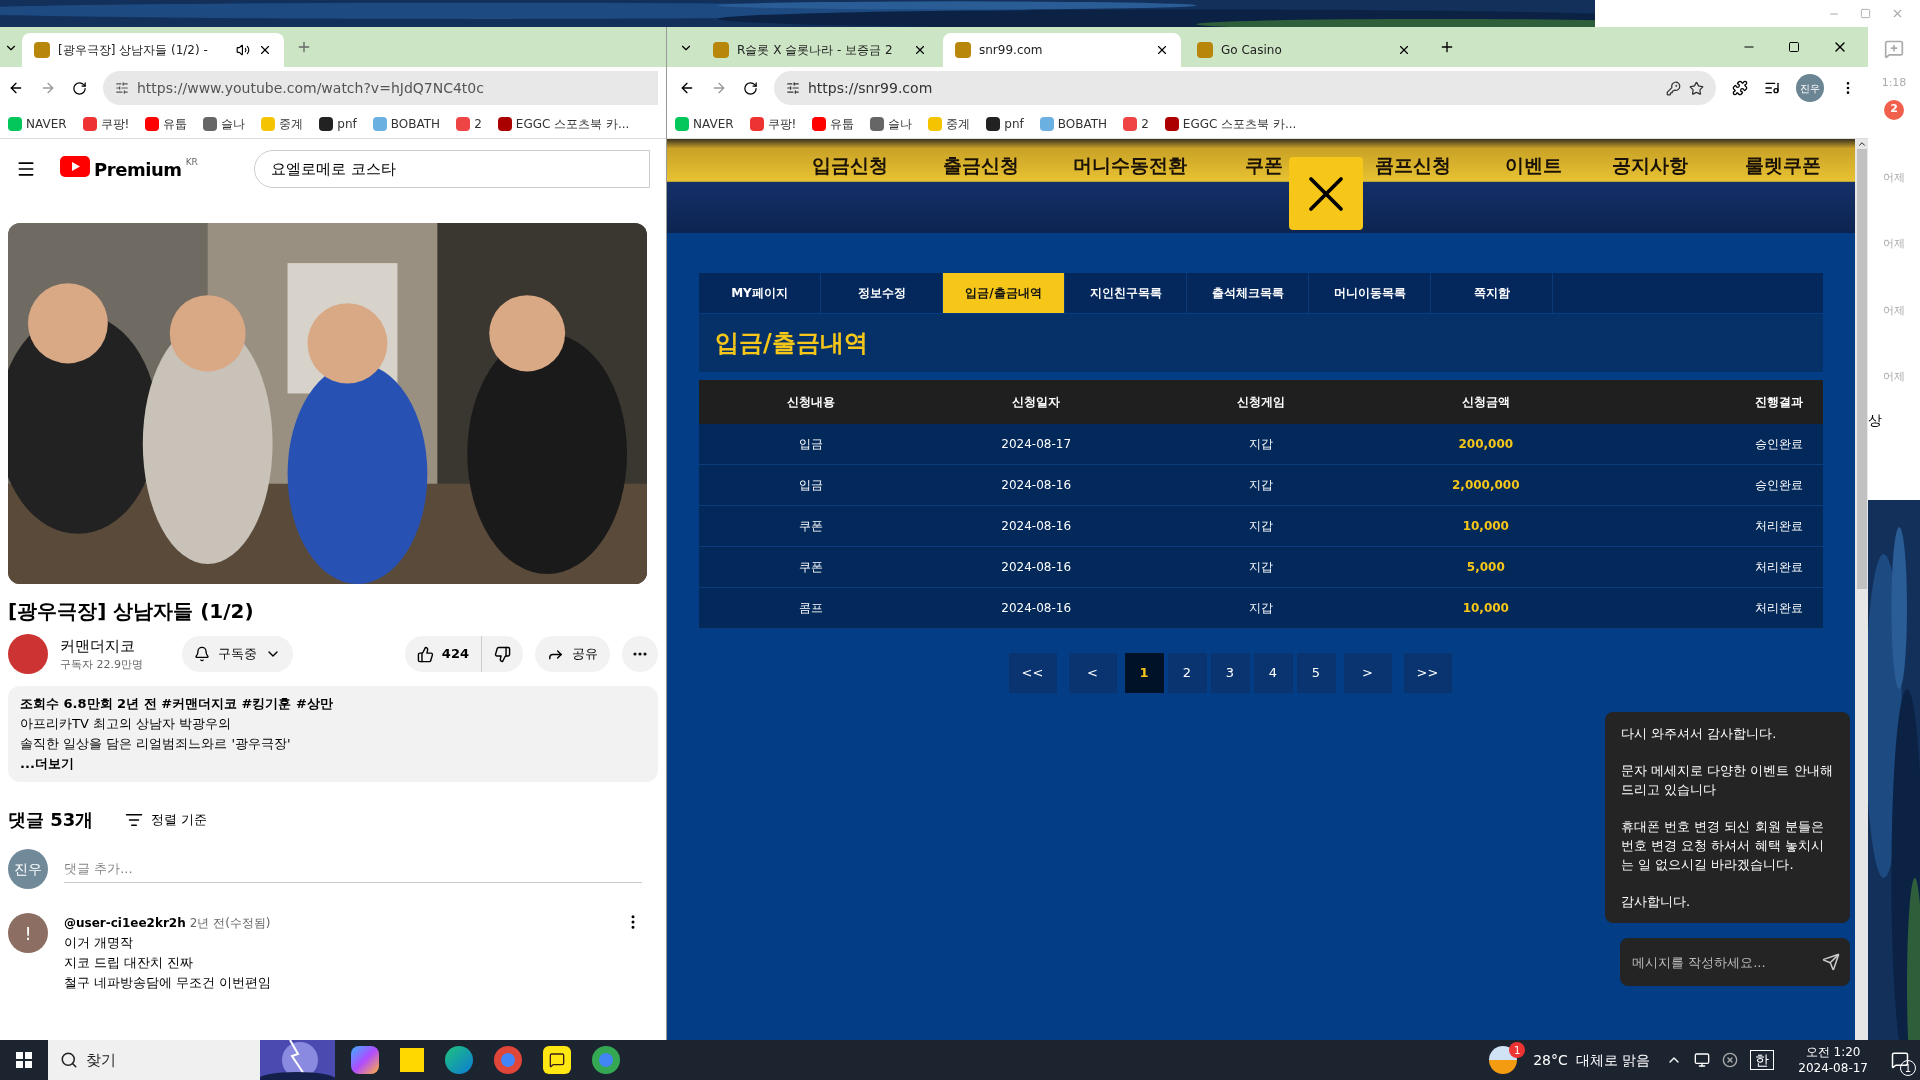 The width and height of the screenshot is (1920, 1080). What do you see at coordinates (1144, 673) in the screenshot?
I see `page-button: 1` at bounding box center [1144, 673].